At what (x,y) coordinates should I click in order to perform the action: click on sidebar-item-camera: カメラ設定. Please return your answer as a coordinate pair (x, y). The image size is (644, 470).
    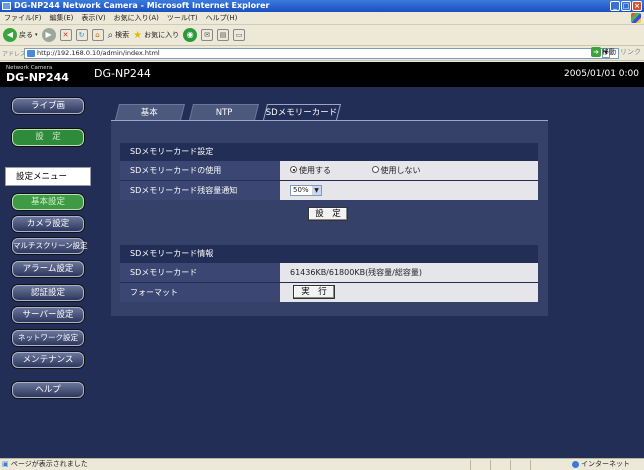
    Looking at the image, I should click on (48, 224).